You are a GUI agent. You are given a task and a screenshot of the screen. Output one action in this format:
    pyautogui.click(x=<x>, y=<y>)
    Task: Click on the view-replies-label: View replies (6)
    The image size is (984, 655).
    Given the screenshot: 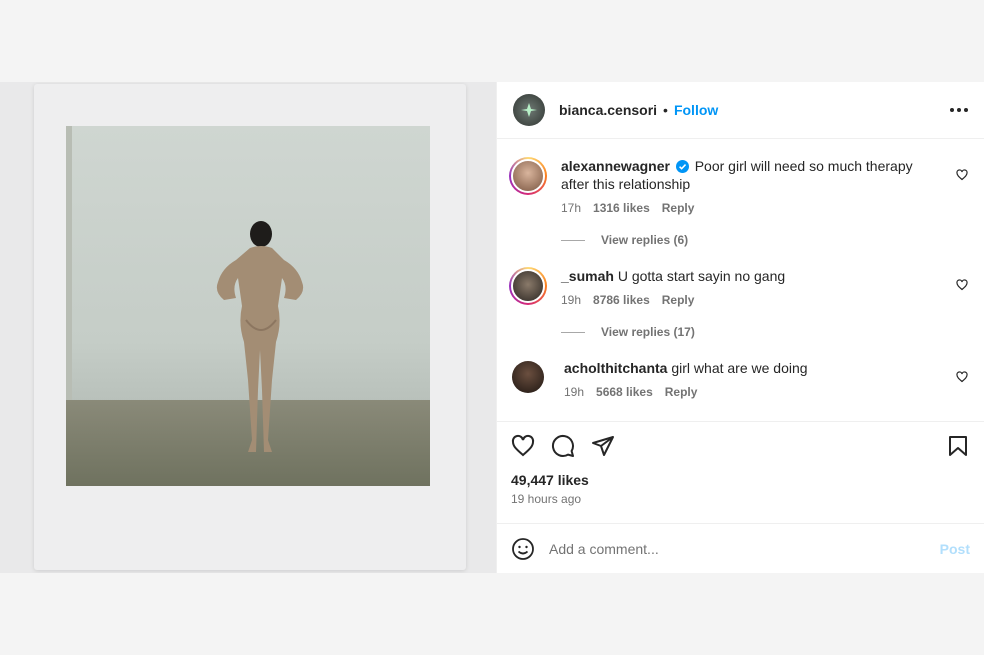 What is the action you would take?
    pyautogui.click(x=645, y=240)
    